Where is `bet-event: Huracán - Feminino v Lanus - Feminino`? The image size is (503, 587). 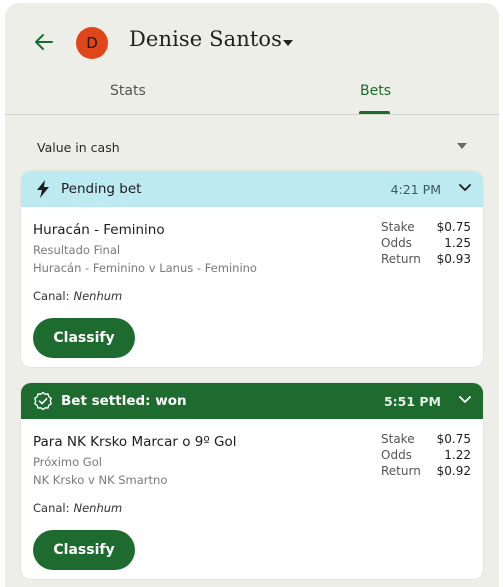
bet-event: Huracán - Feminino v Lanus - Feminino is located at coordinates (145, 268).